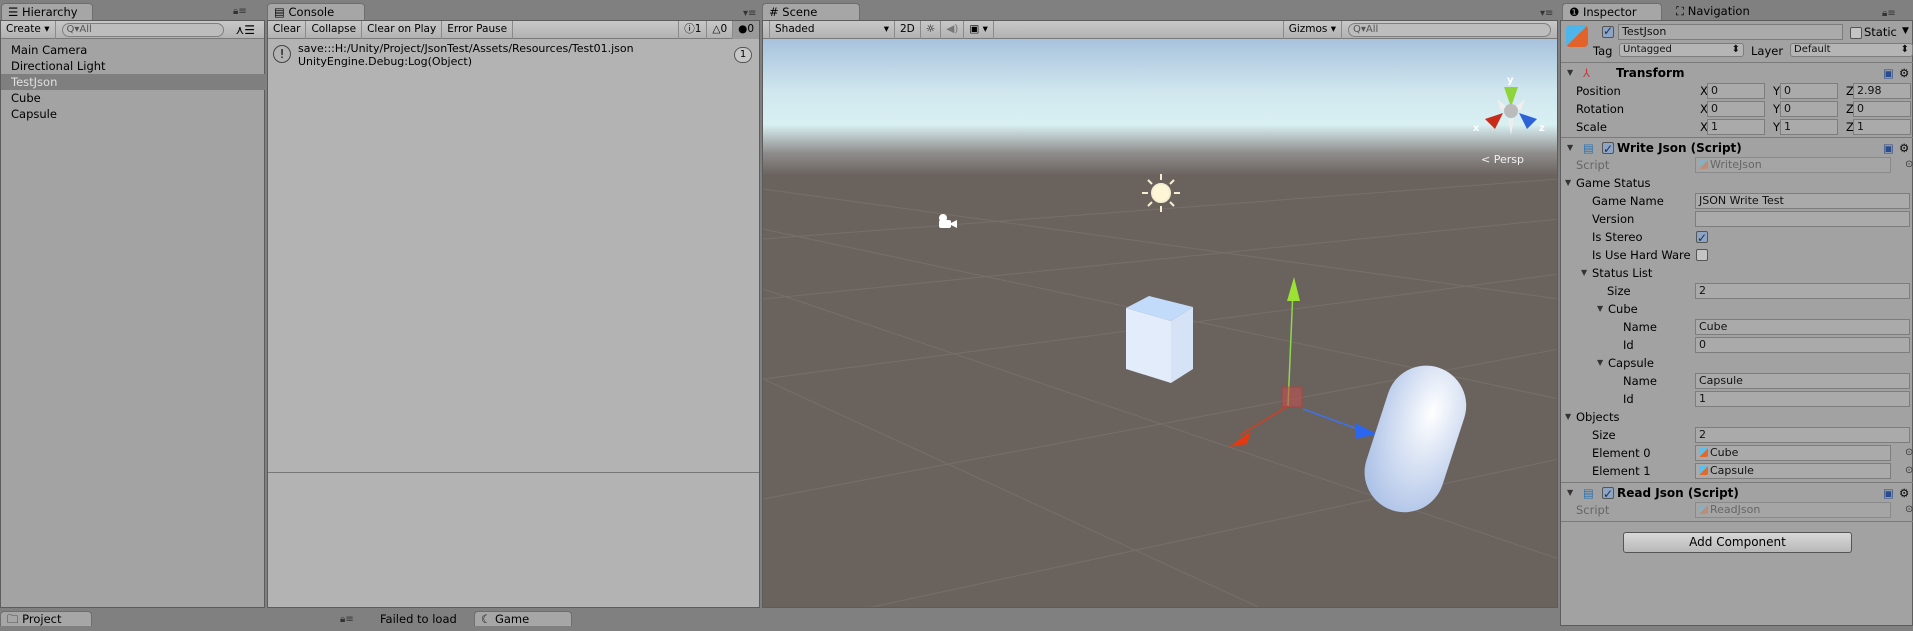  Describe the element at coordinates (133, 114) in the screenshot. I see `hierarchy-item-capsule: Capsule` at that location.